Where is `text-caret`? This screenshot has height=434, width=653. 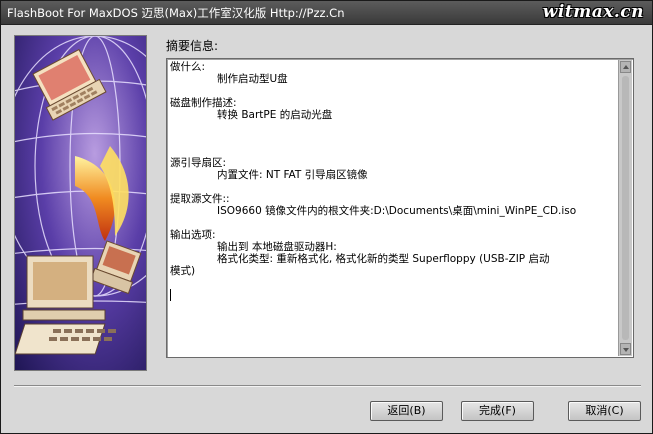 text-caret is located at coordinates (170, 295).